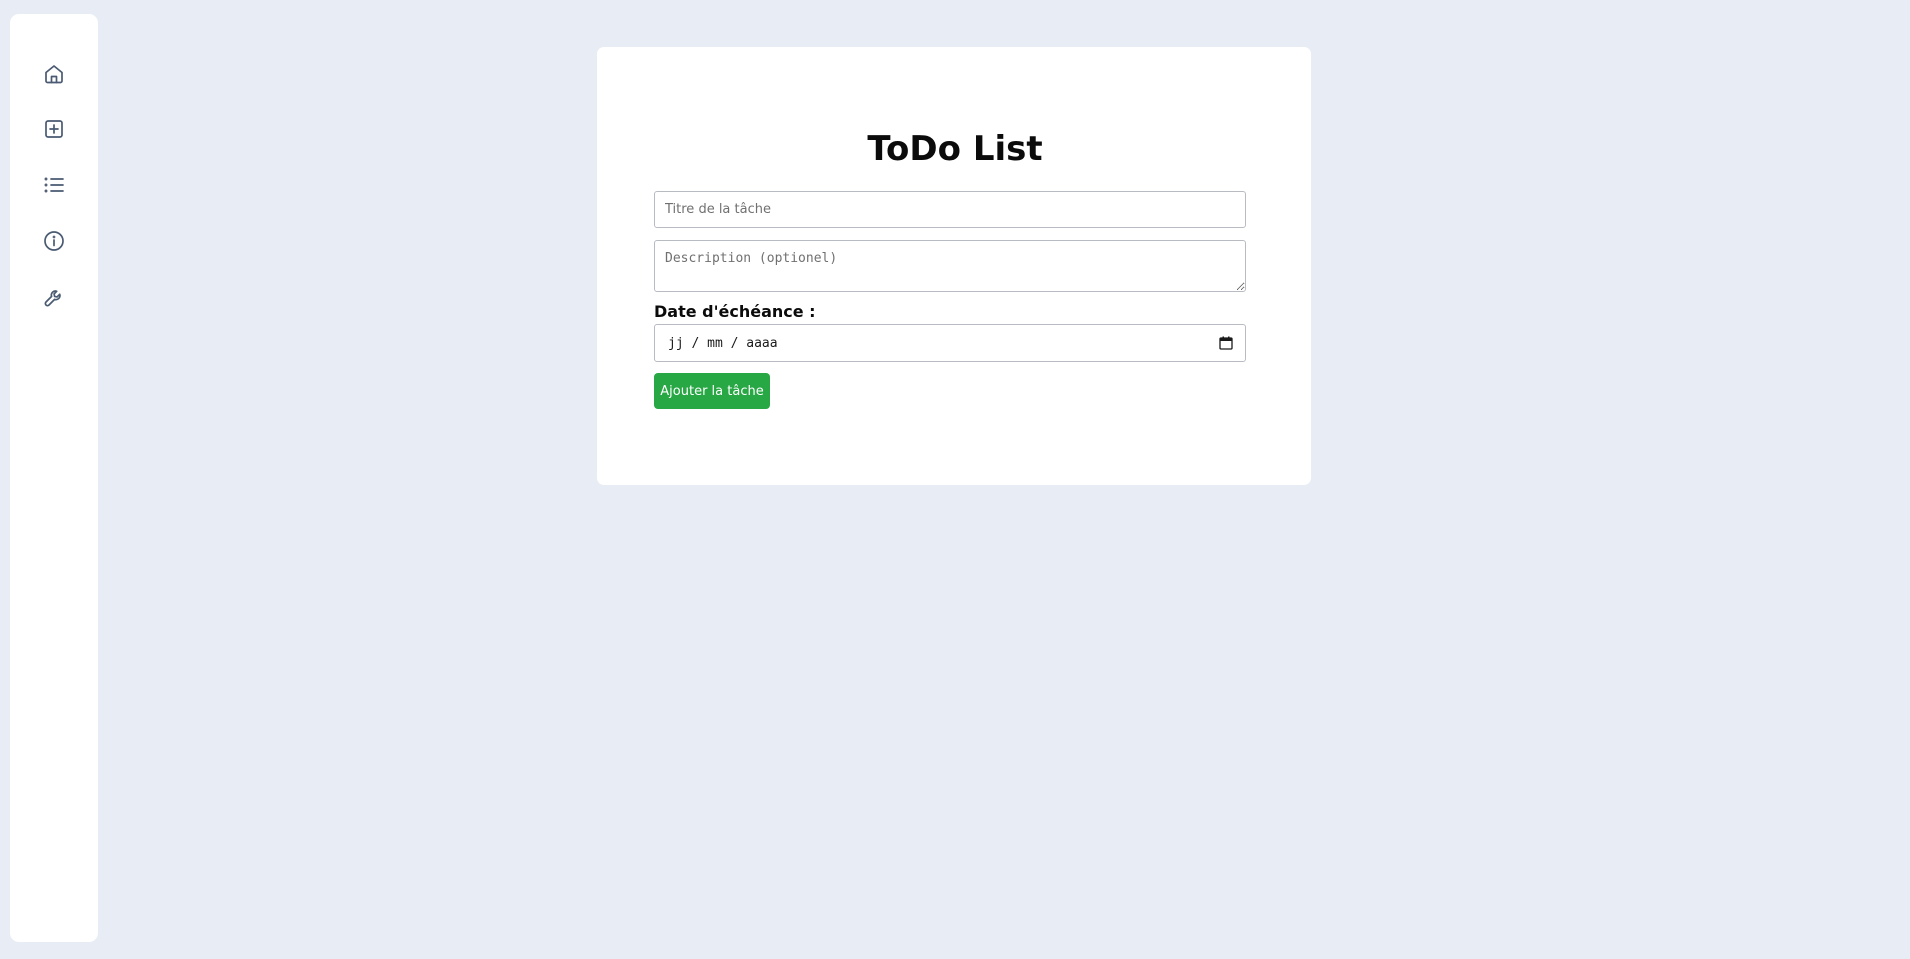 This screenshot has height=959, width=1910. What do you see at coordinates (712, 391) in the screenshot?
I see `add-task-button: Ajouter la tâche` at bounding box center [712, 391].